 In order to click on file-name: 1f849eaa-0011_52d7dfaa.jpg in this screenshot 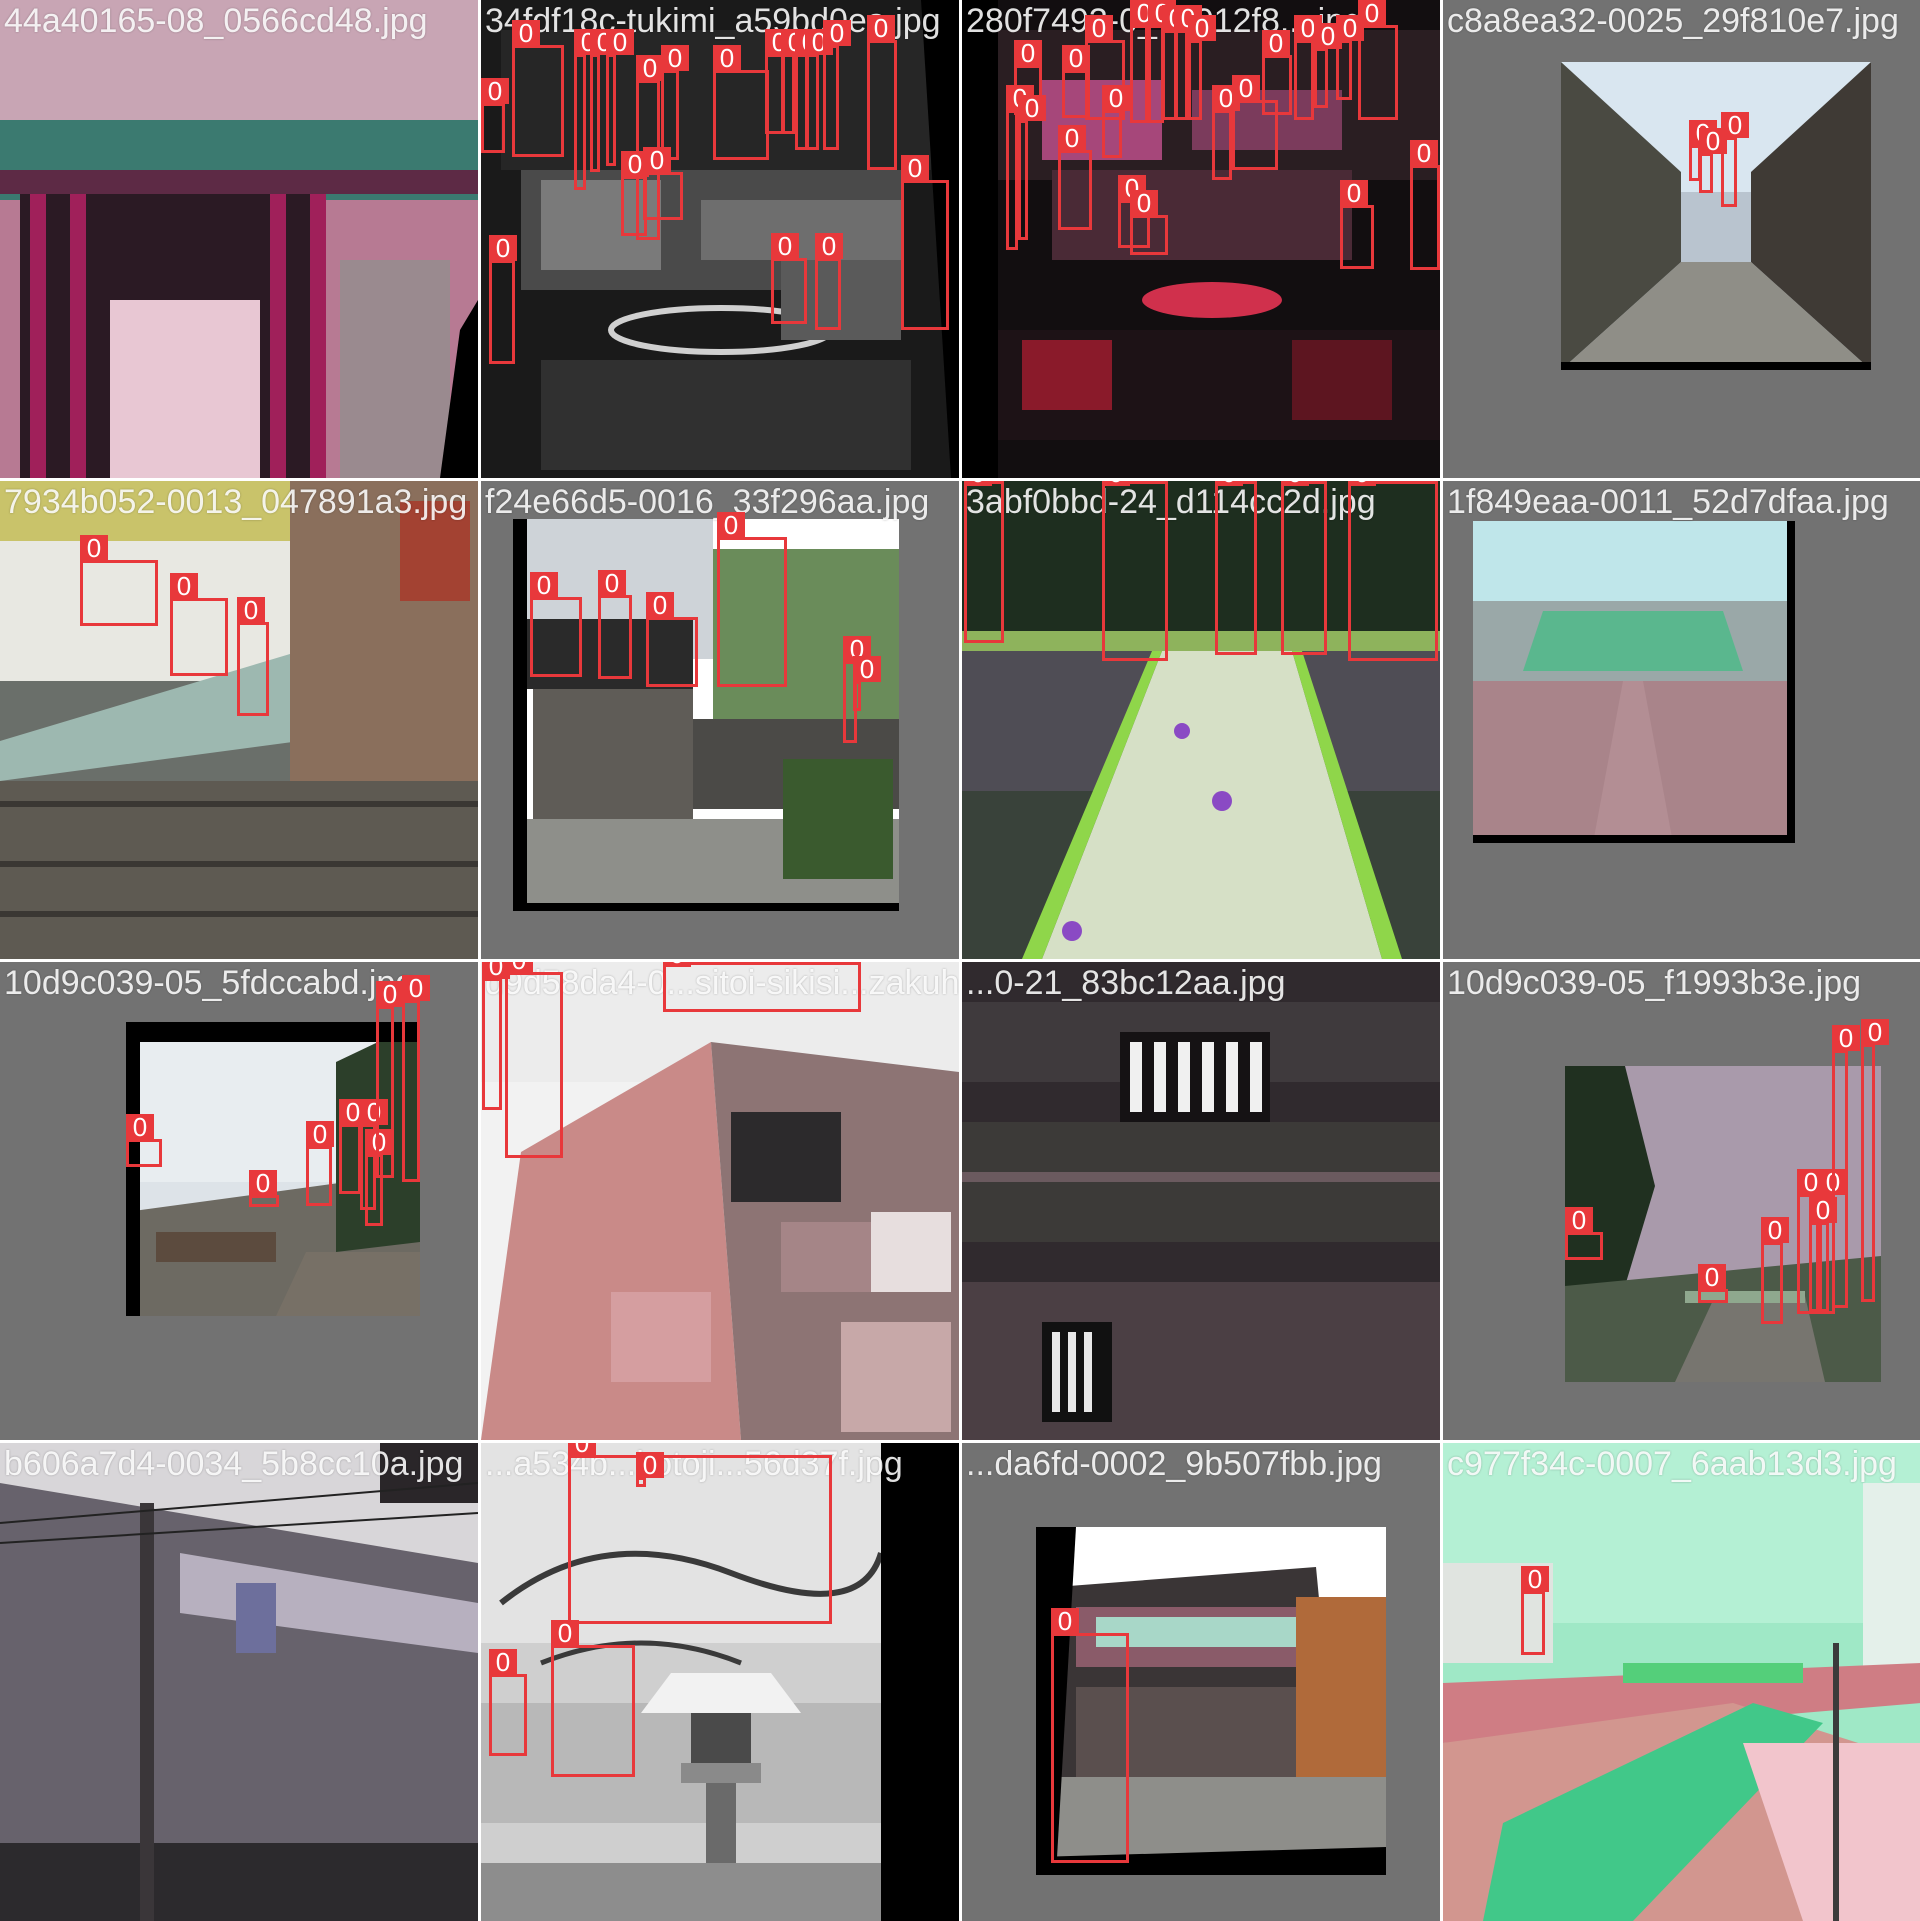, I will do `click(1668, 502)`.